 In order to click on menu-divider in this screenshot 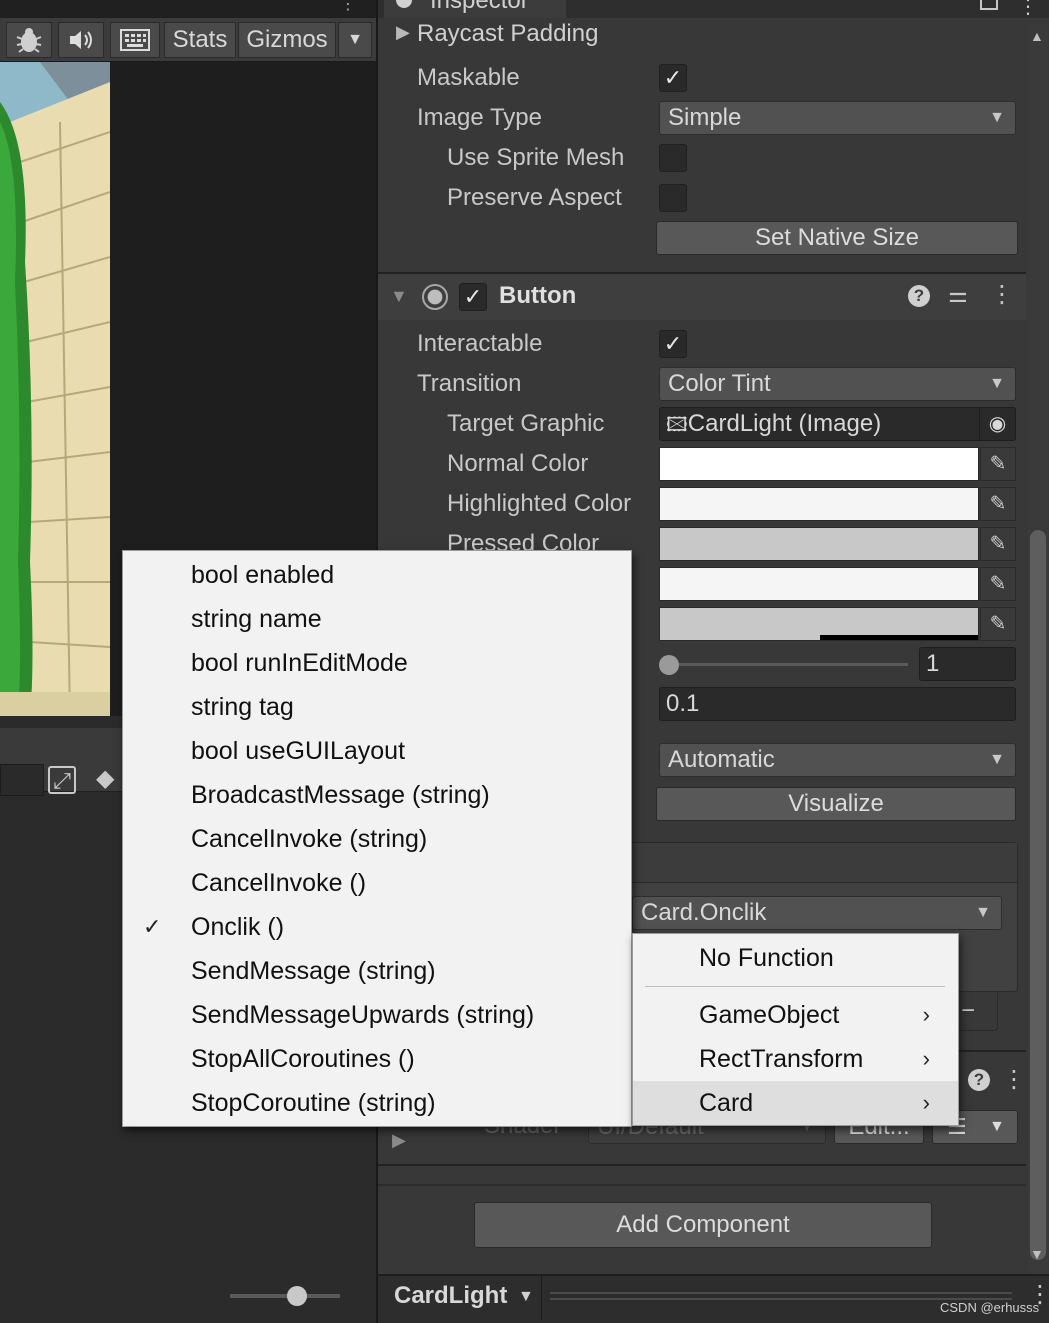, I will do `click(795, 986)`.